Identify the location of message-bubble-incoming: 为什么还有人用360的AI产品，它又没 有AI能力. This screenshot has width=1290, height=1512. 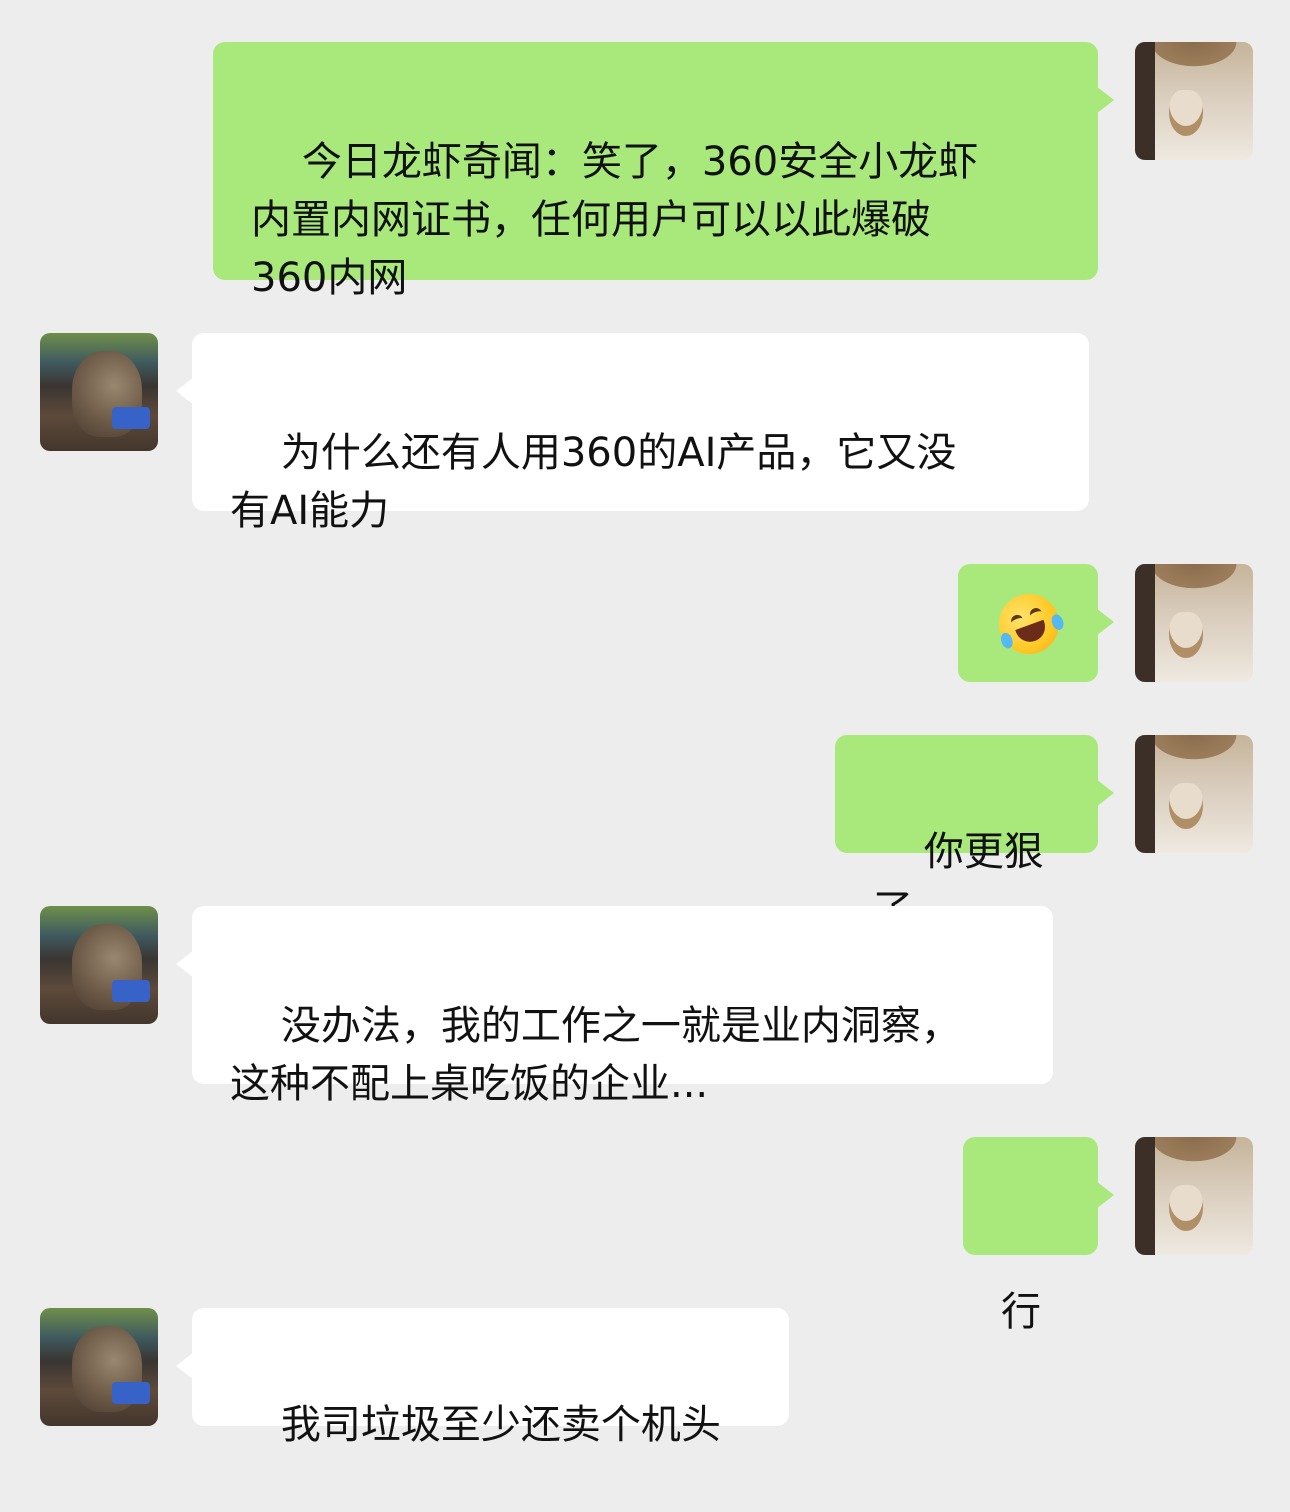
(632, 433).